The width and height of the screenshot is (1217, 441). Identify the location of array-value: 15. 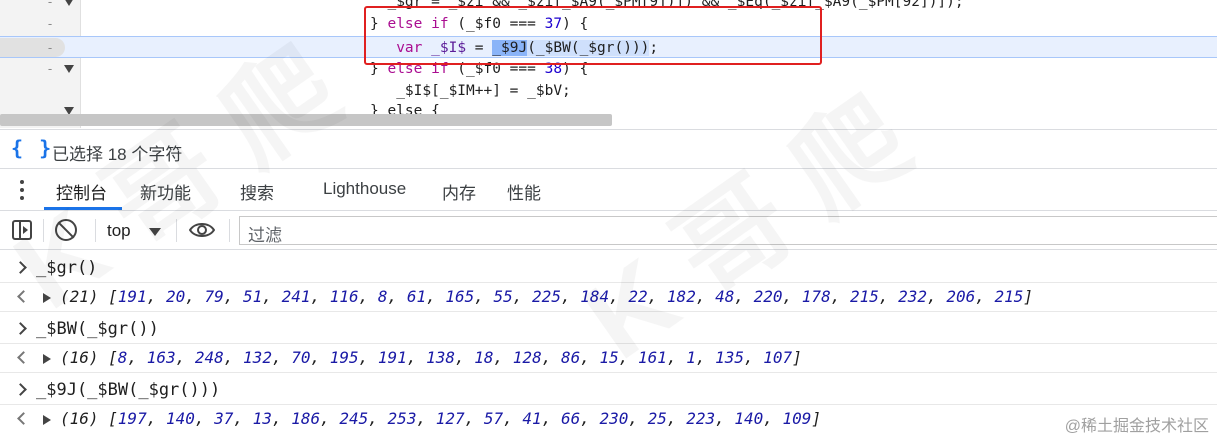
(609, 357).